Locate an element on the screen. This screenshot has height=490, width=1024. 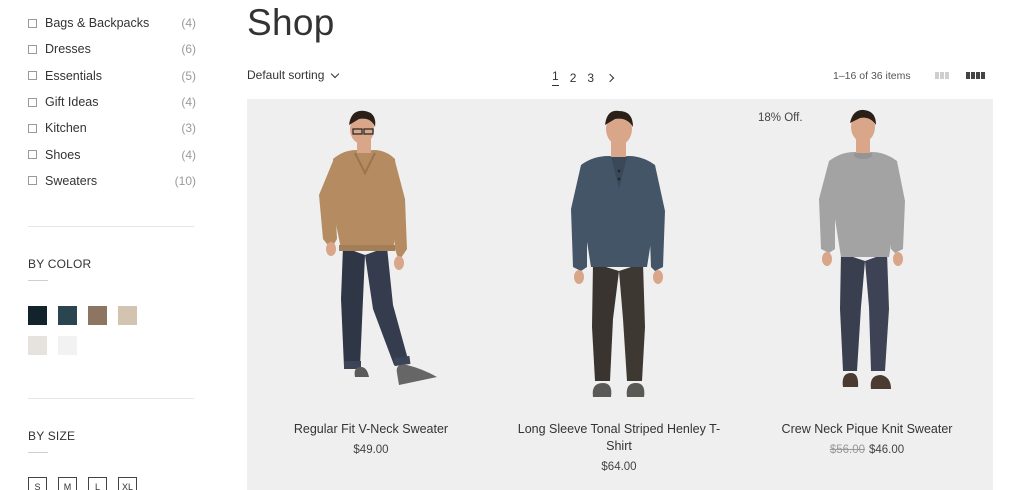
size-option: S is located at coordinates (37, 483).